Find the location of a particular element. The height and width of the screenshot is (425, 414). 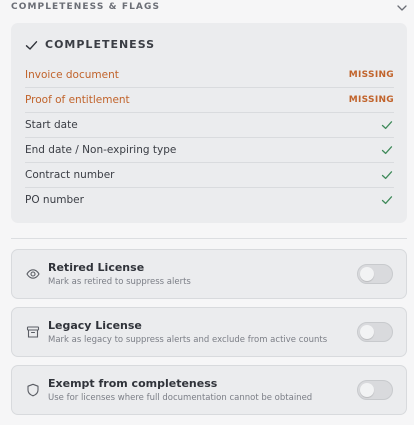

flag-title: Exempt from completeness is located at coordinates (133, 383).